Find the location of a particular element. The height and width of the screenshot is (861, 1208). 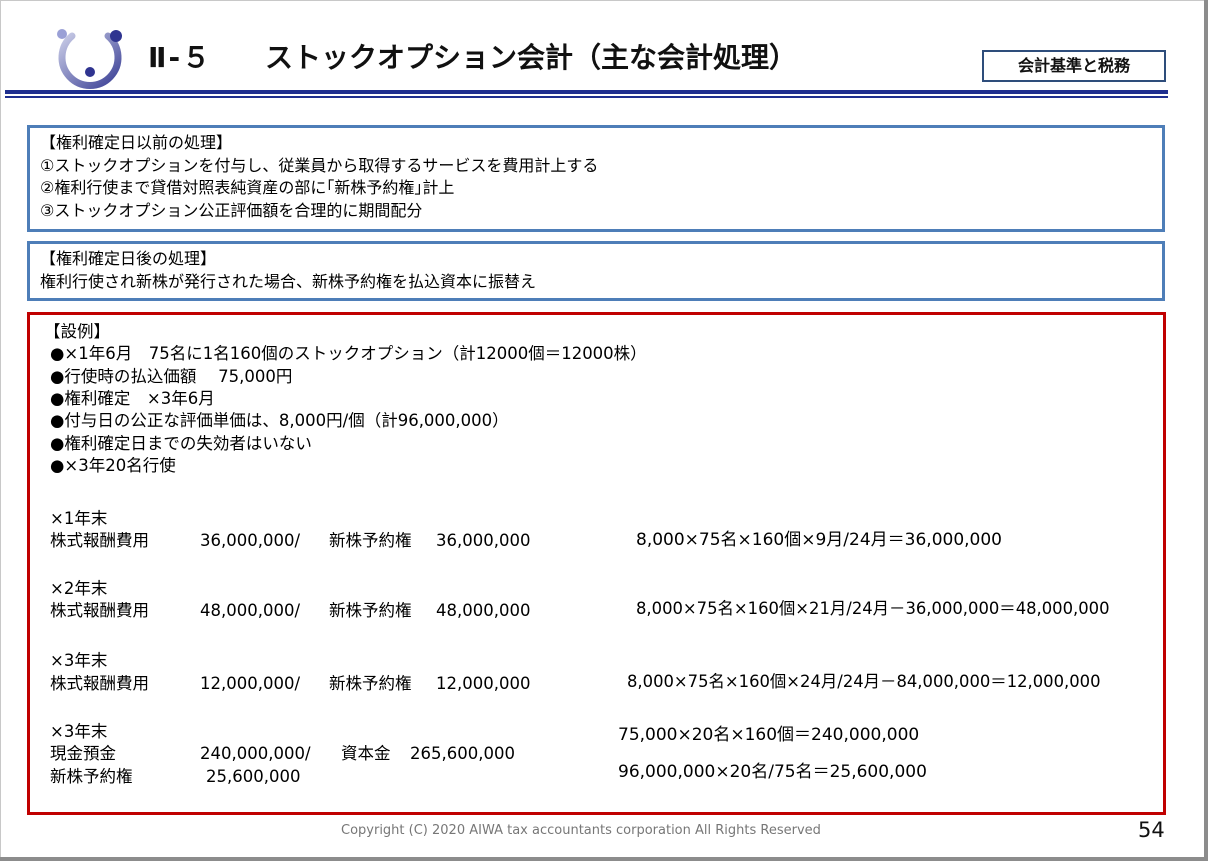

entry-2-debit: 株式報酬費用 is located at coordinates (99, 610).